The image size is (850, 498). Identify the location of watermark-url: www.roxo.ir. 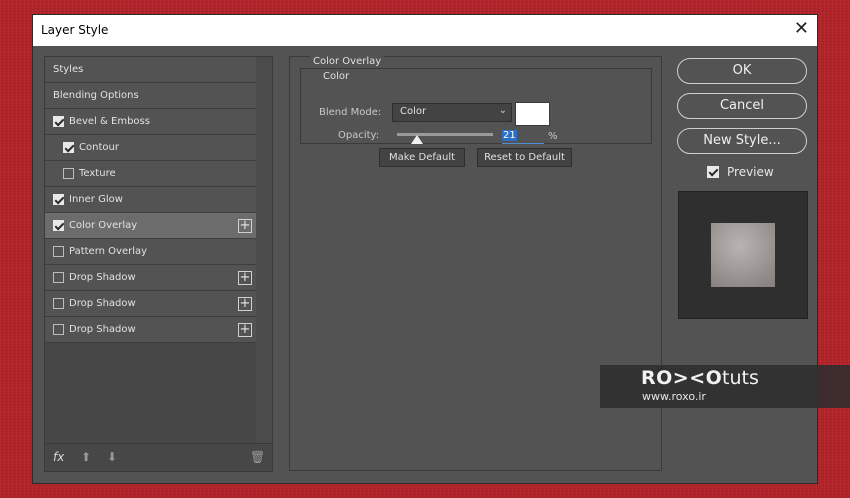
(674, 396).